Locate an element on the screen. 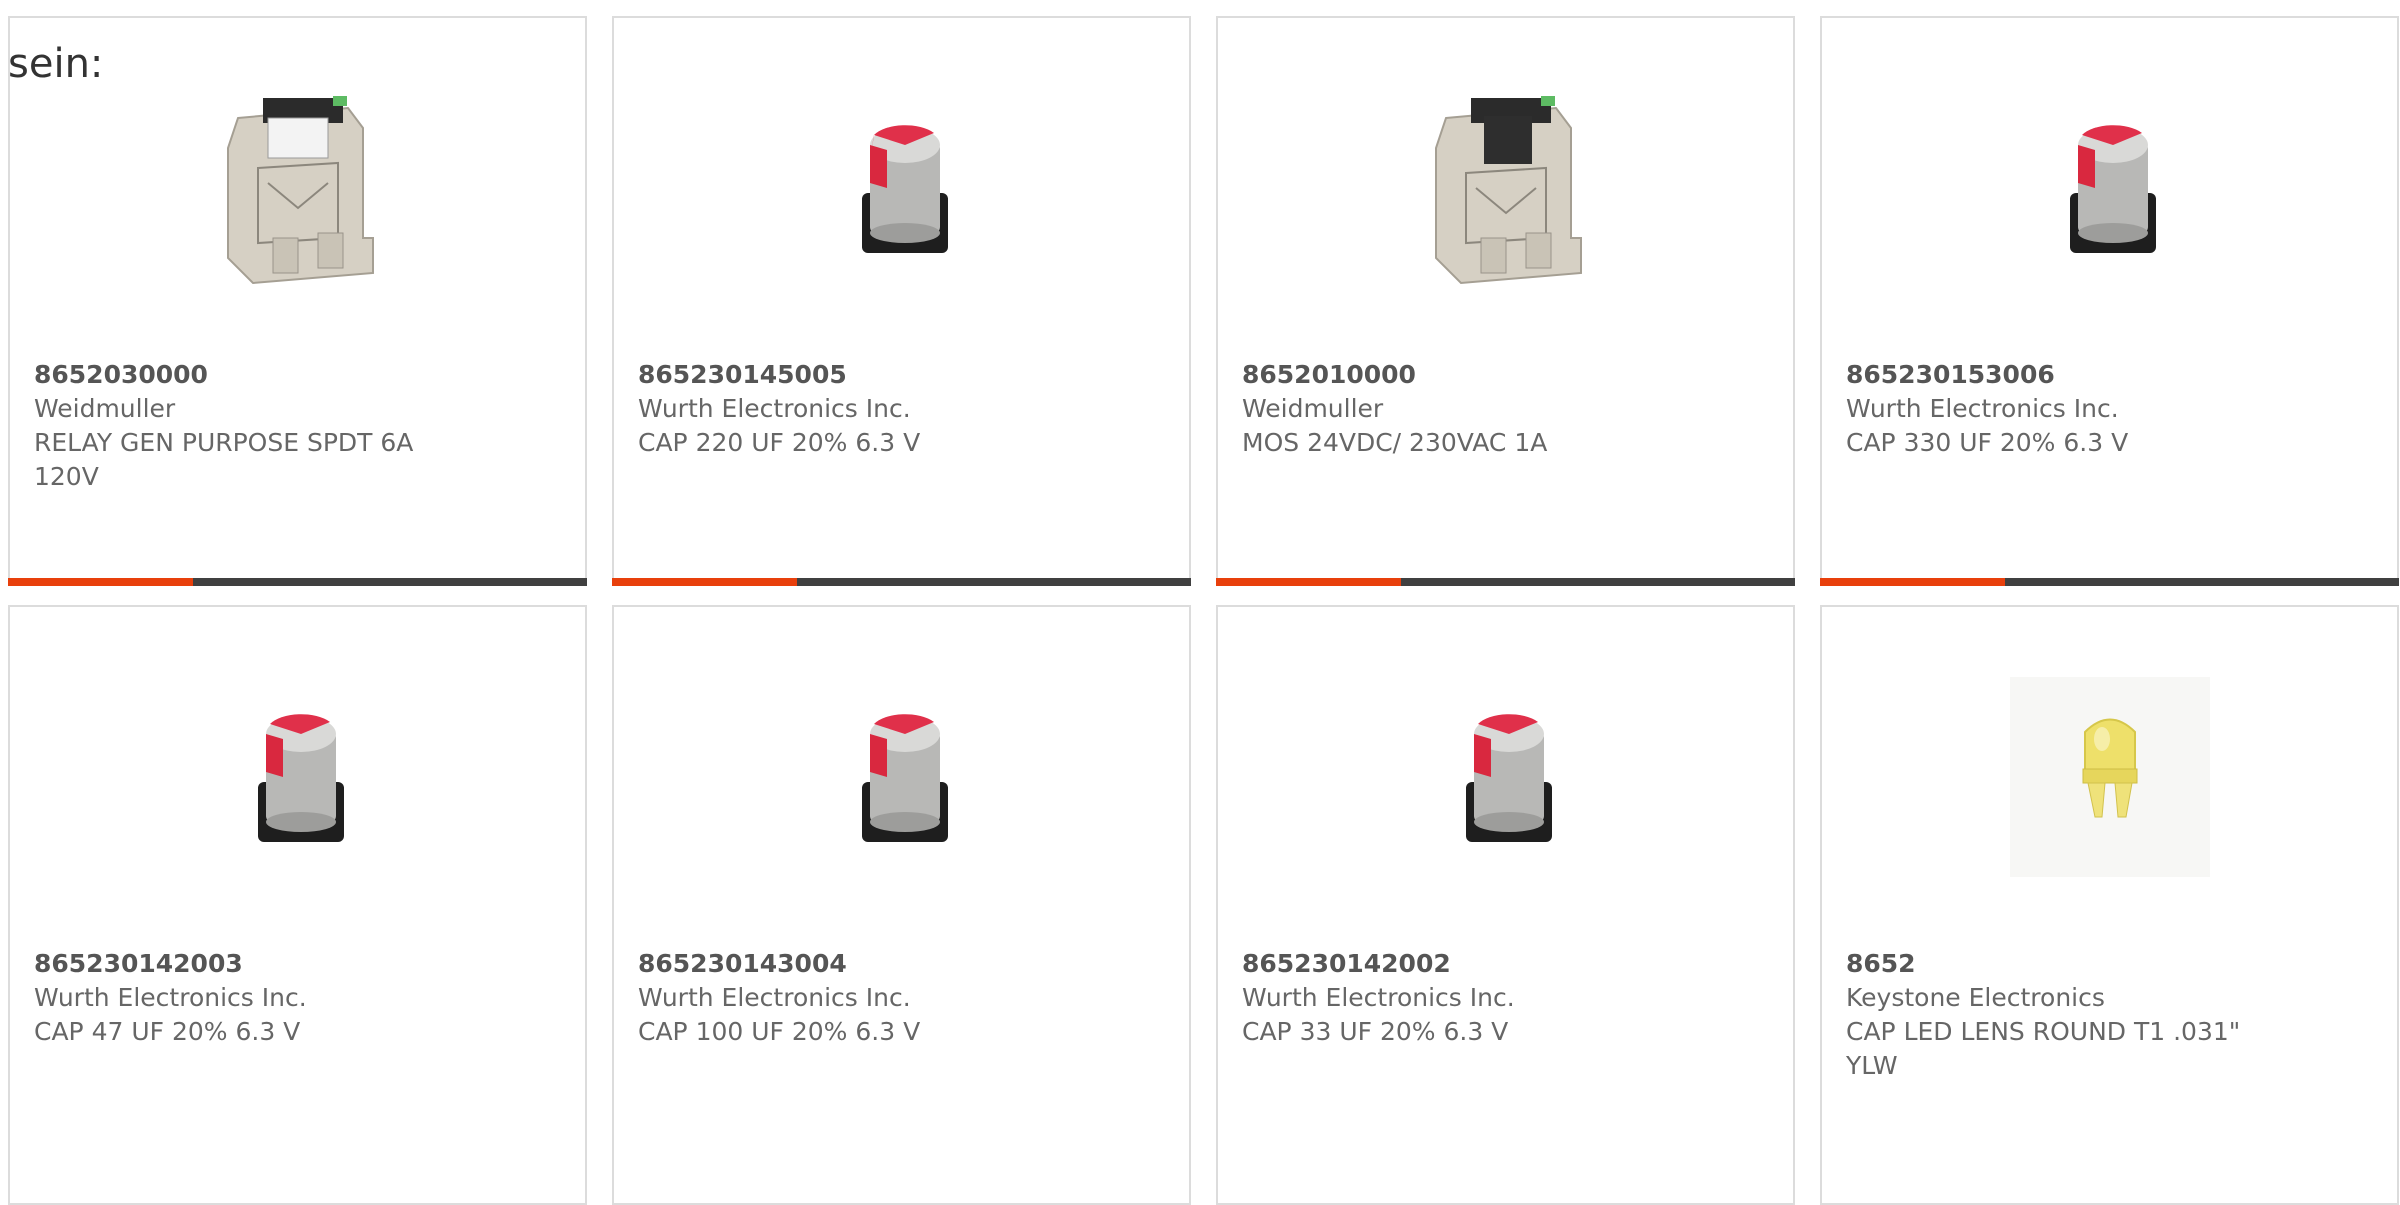 The image size is (2400, 1205). part-number: 8652 is located at coordinates (2109, 964).